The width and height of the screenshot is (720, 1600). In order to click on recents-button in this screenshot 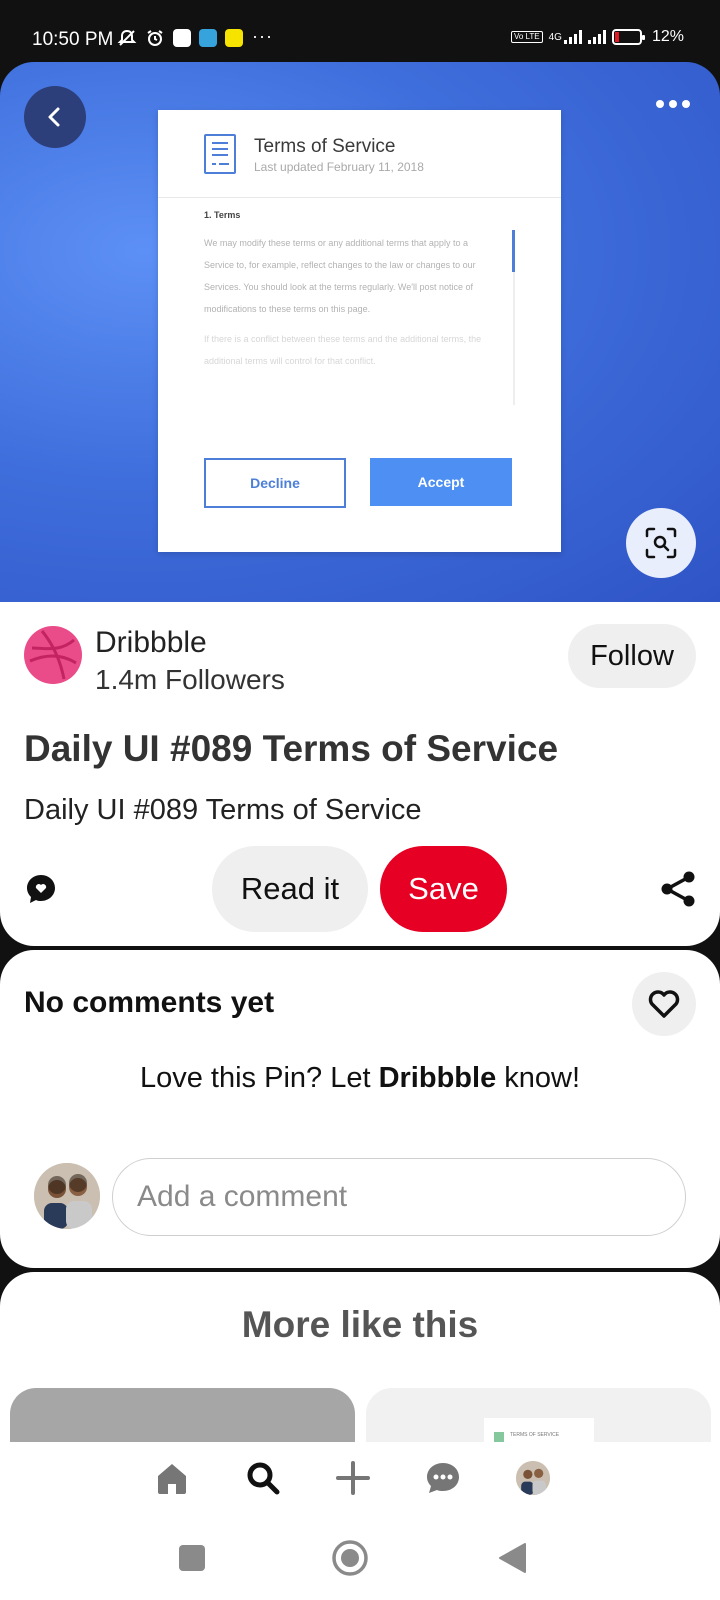, I will do `click(192, 1558)`.